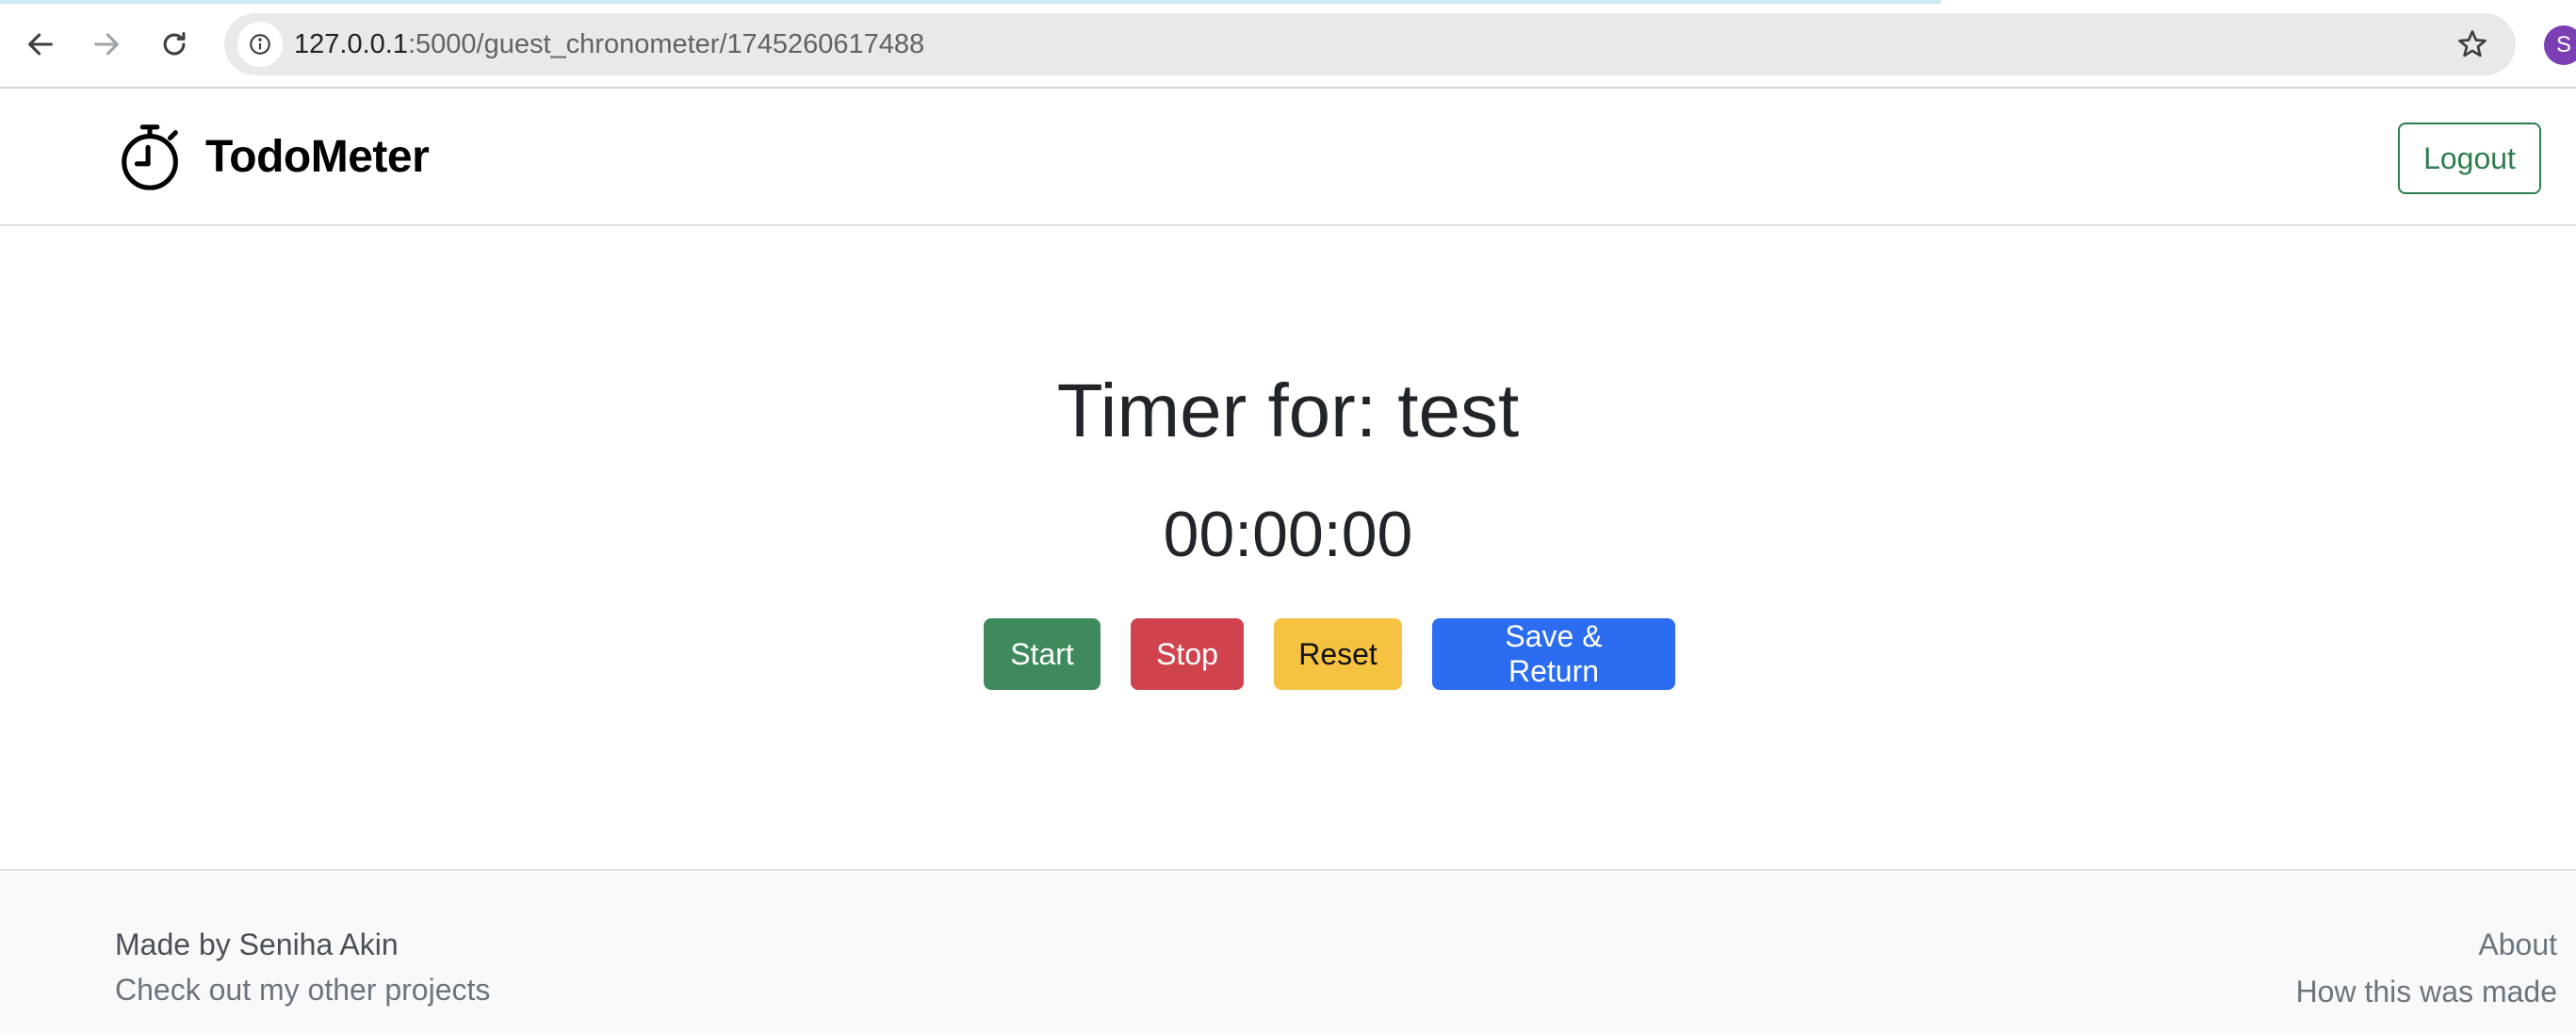 This screenshot has width=2576, height=1033. I want to click on forward-button, so click(106, 44).